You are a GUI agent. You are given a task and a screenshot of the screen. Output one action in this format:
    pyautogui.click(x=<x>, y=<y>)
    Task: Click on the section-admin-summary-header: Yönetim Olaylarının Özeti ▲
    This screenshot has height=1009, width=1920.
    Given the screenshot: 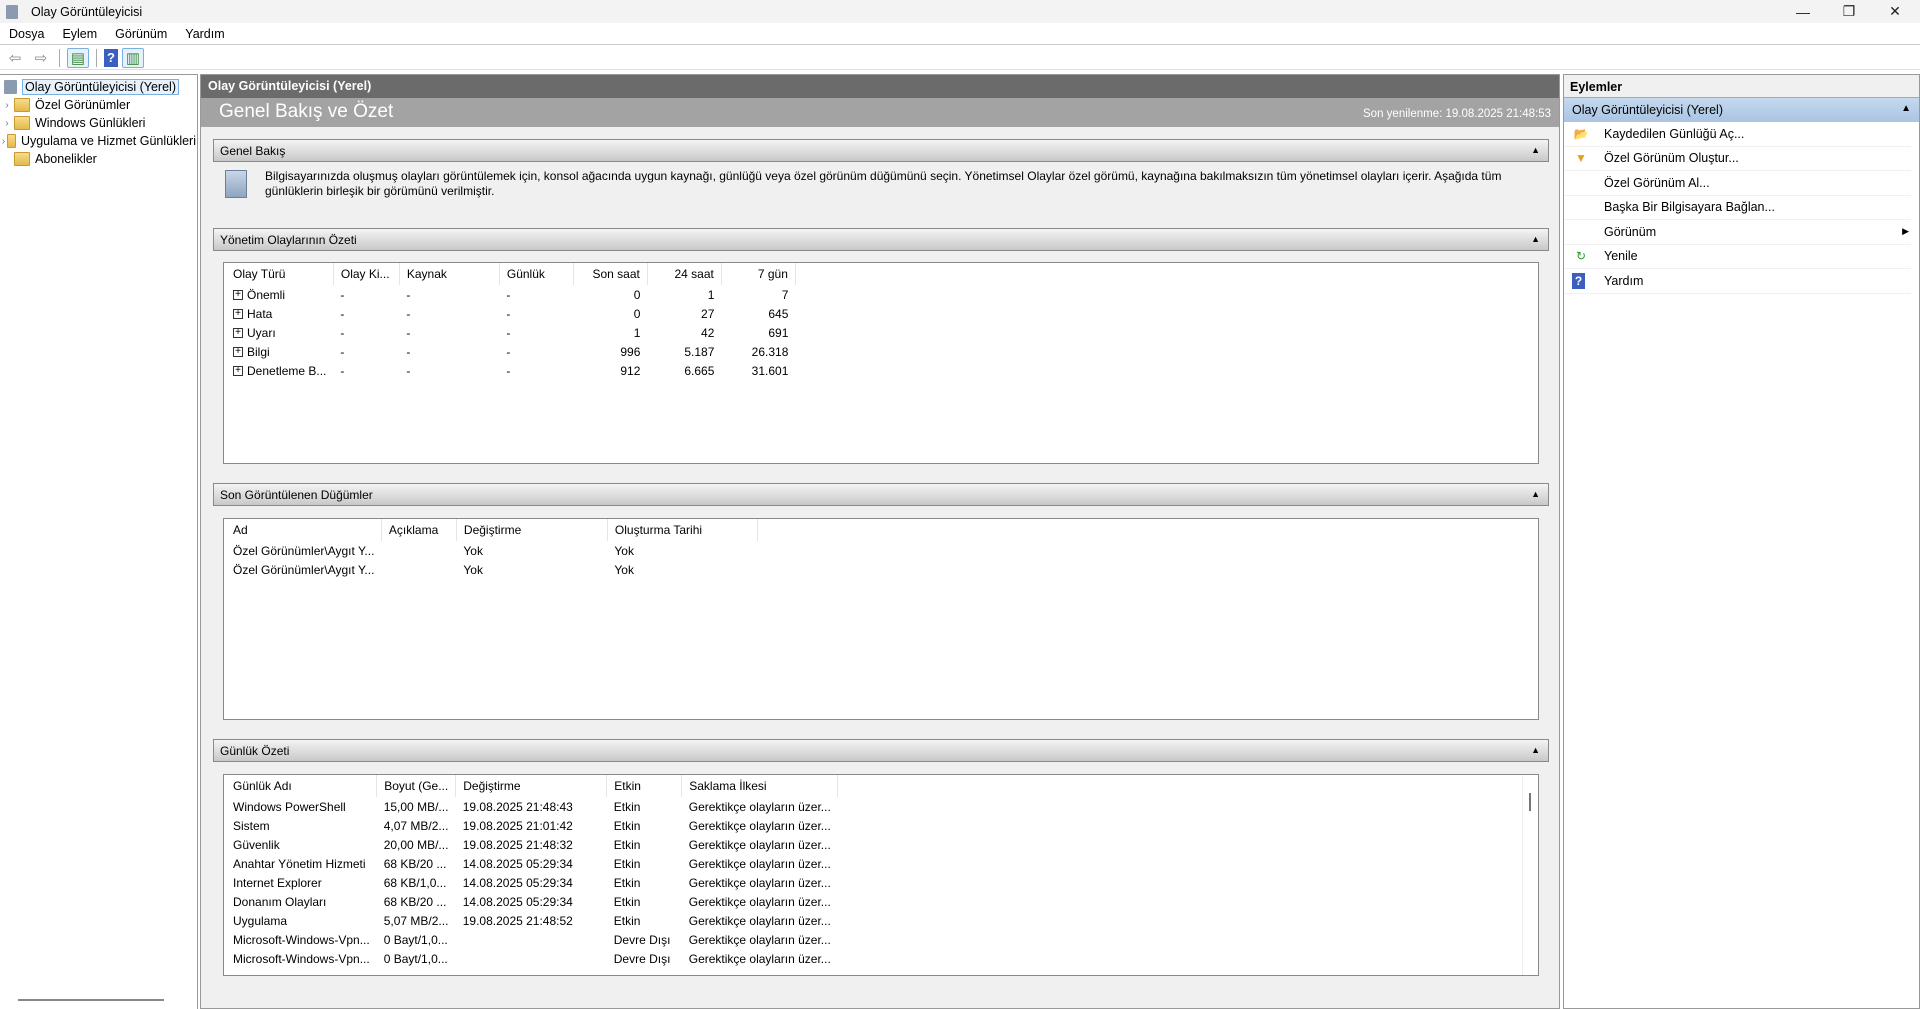 What is the action you would take?
    pyautogui.click(x=881, y=239)
    